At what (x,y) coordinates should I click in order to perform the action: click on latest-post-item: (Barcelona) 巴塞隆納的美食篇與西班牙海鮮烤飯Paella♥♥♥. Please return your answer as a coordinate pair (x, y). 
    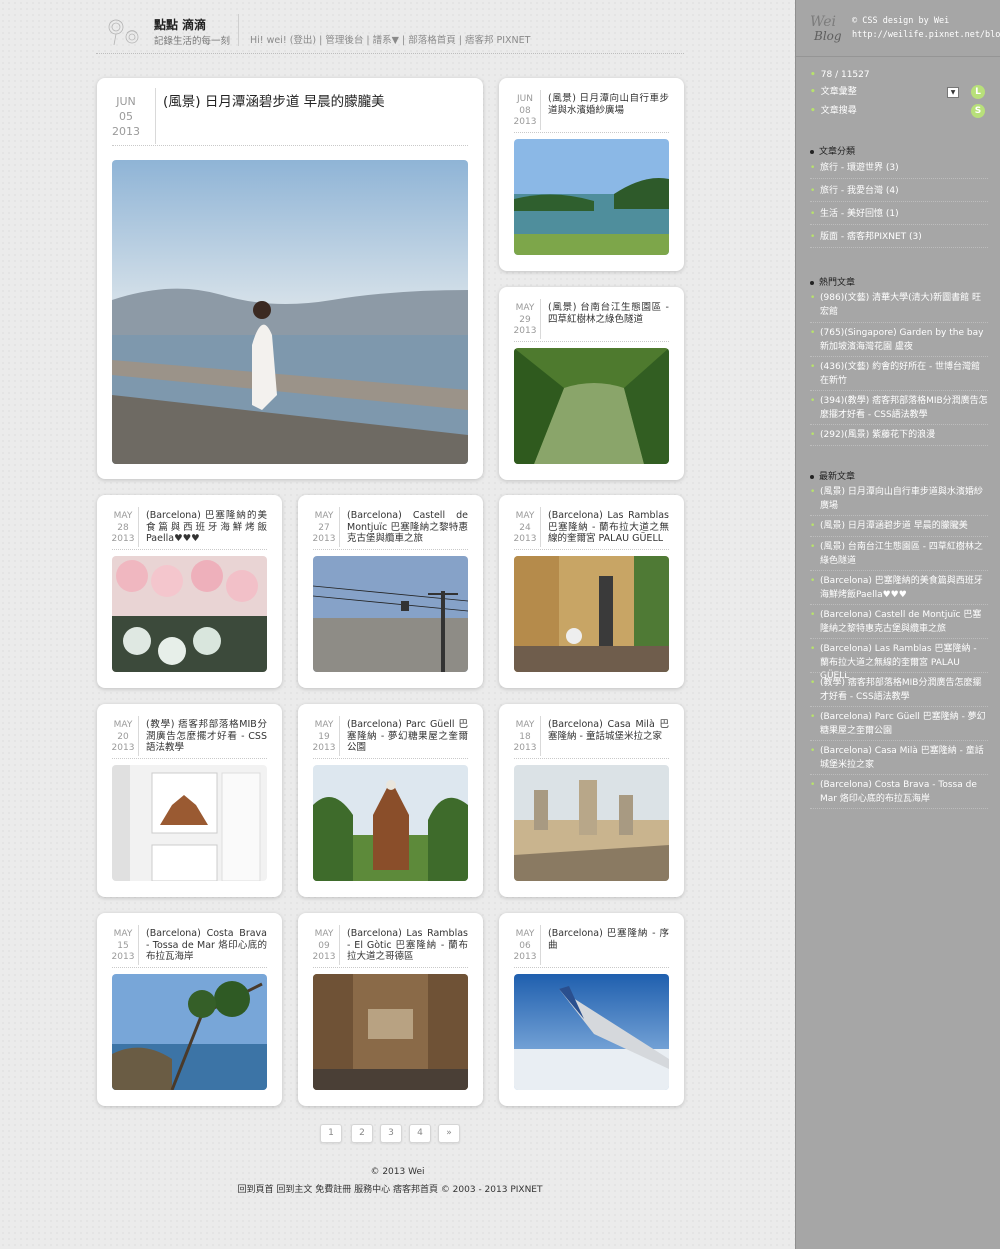
    Looking at the image, I should click on (899, 588).